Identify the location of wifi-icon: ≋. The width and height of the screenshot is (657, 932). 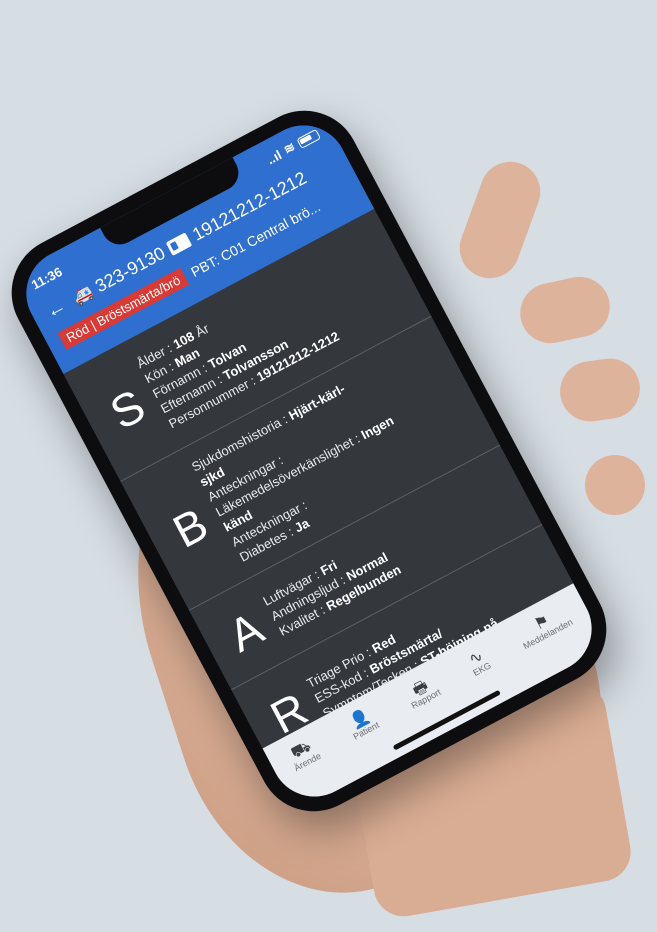
(289, 148).